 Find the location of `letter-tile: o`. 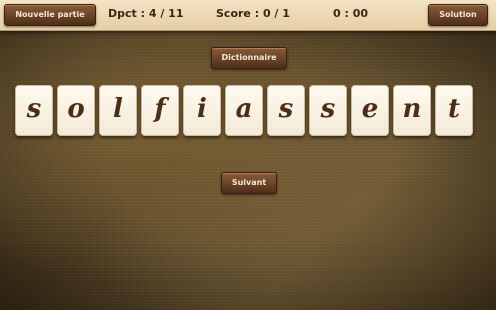

letter-tile: o is located at coordinates (76, 110).